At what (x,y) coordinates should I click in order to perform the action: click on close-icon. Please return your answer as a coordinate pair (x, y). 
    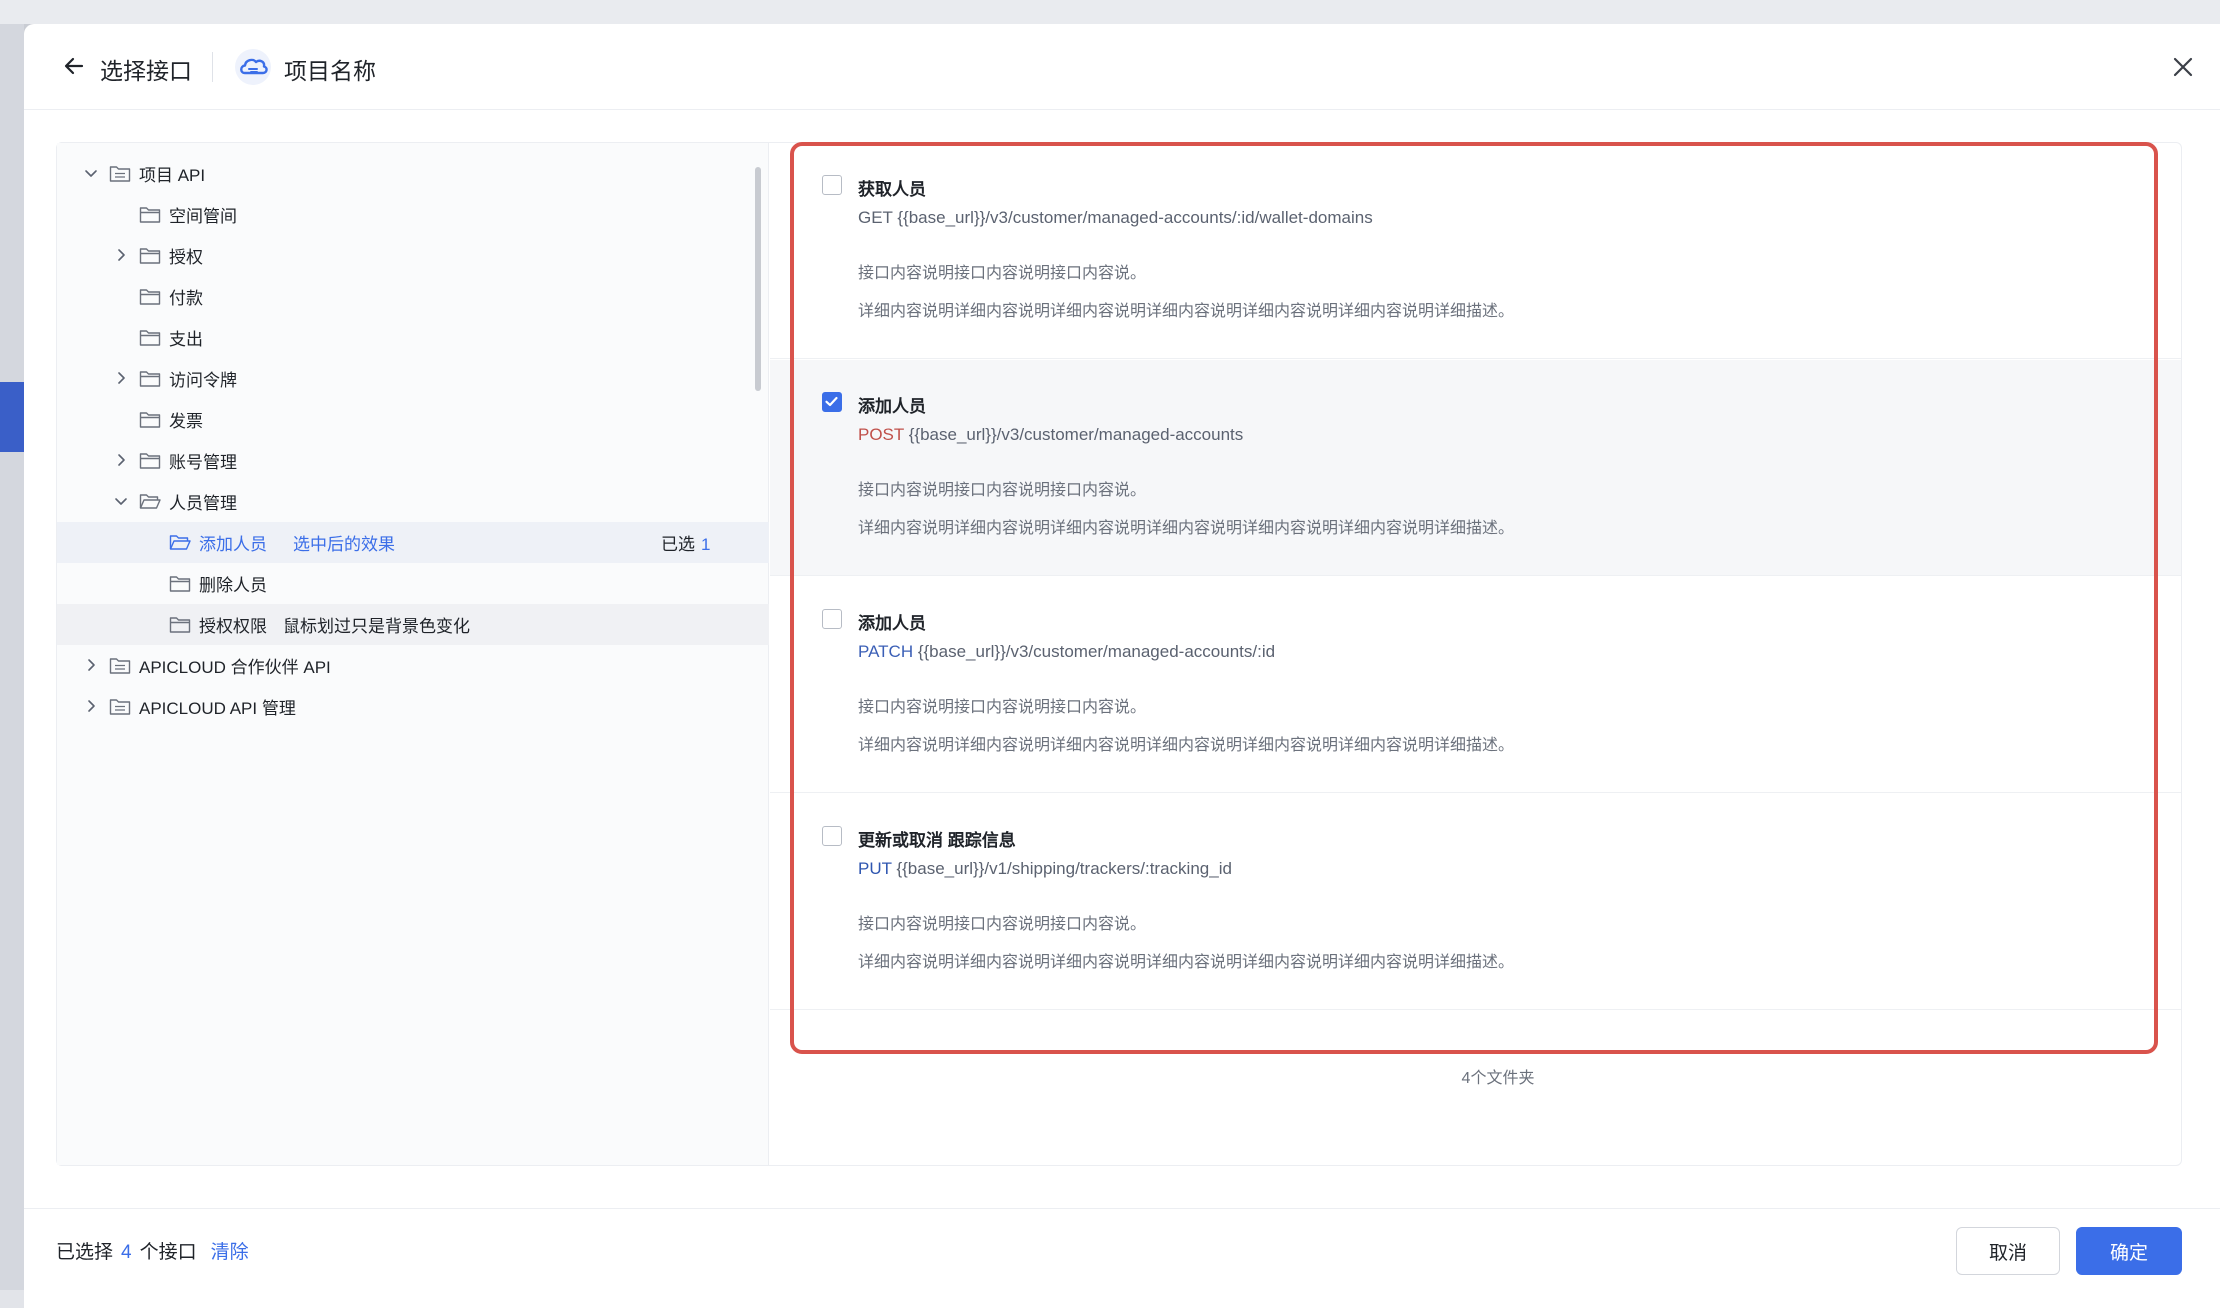
    Looking at the image, I should click on (2183, 67).